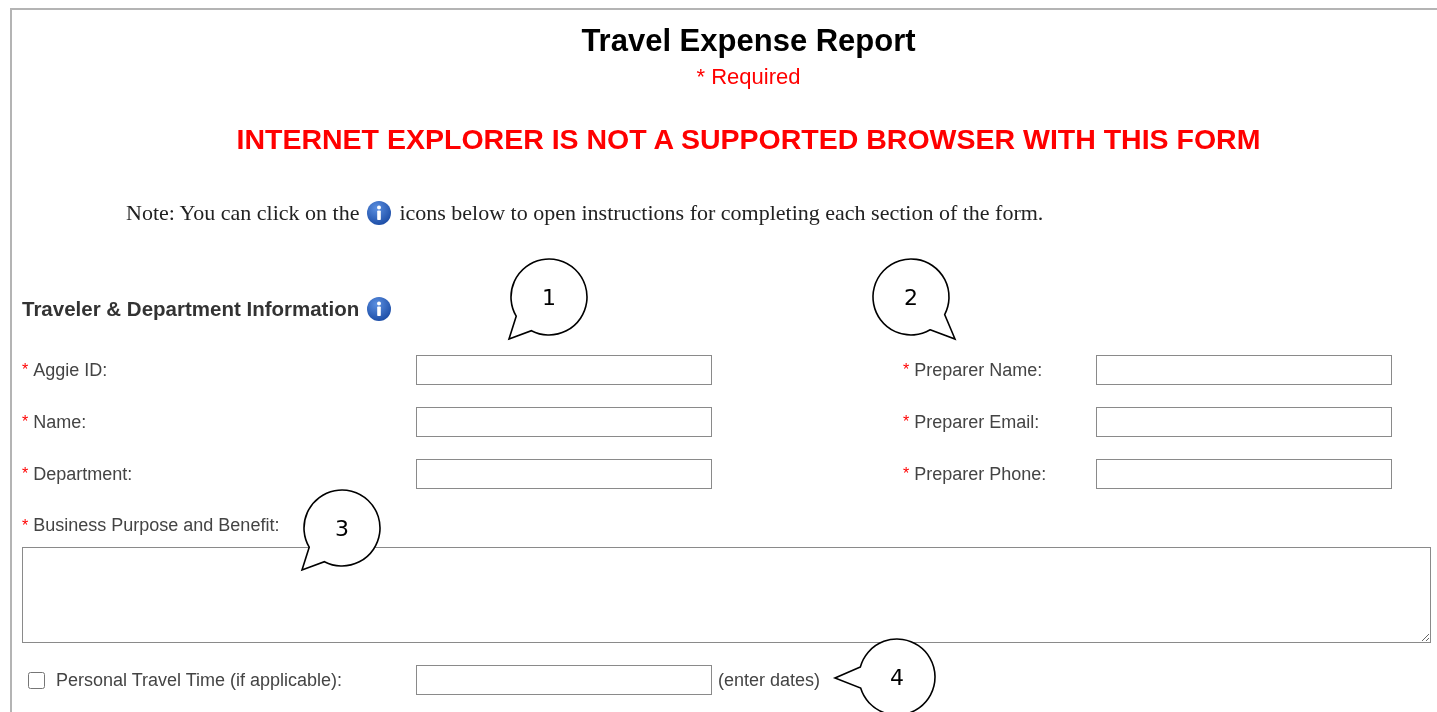  Describe the element at coordinates (83, 474) in the screenshot. I see `field-label-text: Department:` at that location.